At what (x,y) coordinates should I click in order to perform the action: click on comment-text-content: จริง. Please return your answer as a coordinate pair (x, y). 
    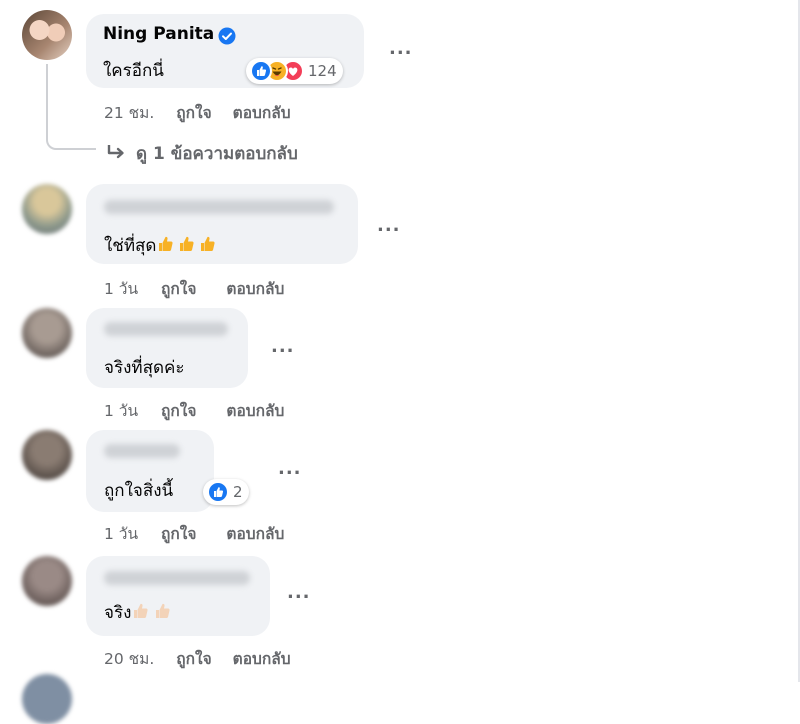
    Looking at the image, I should click on (118, 613).